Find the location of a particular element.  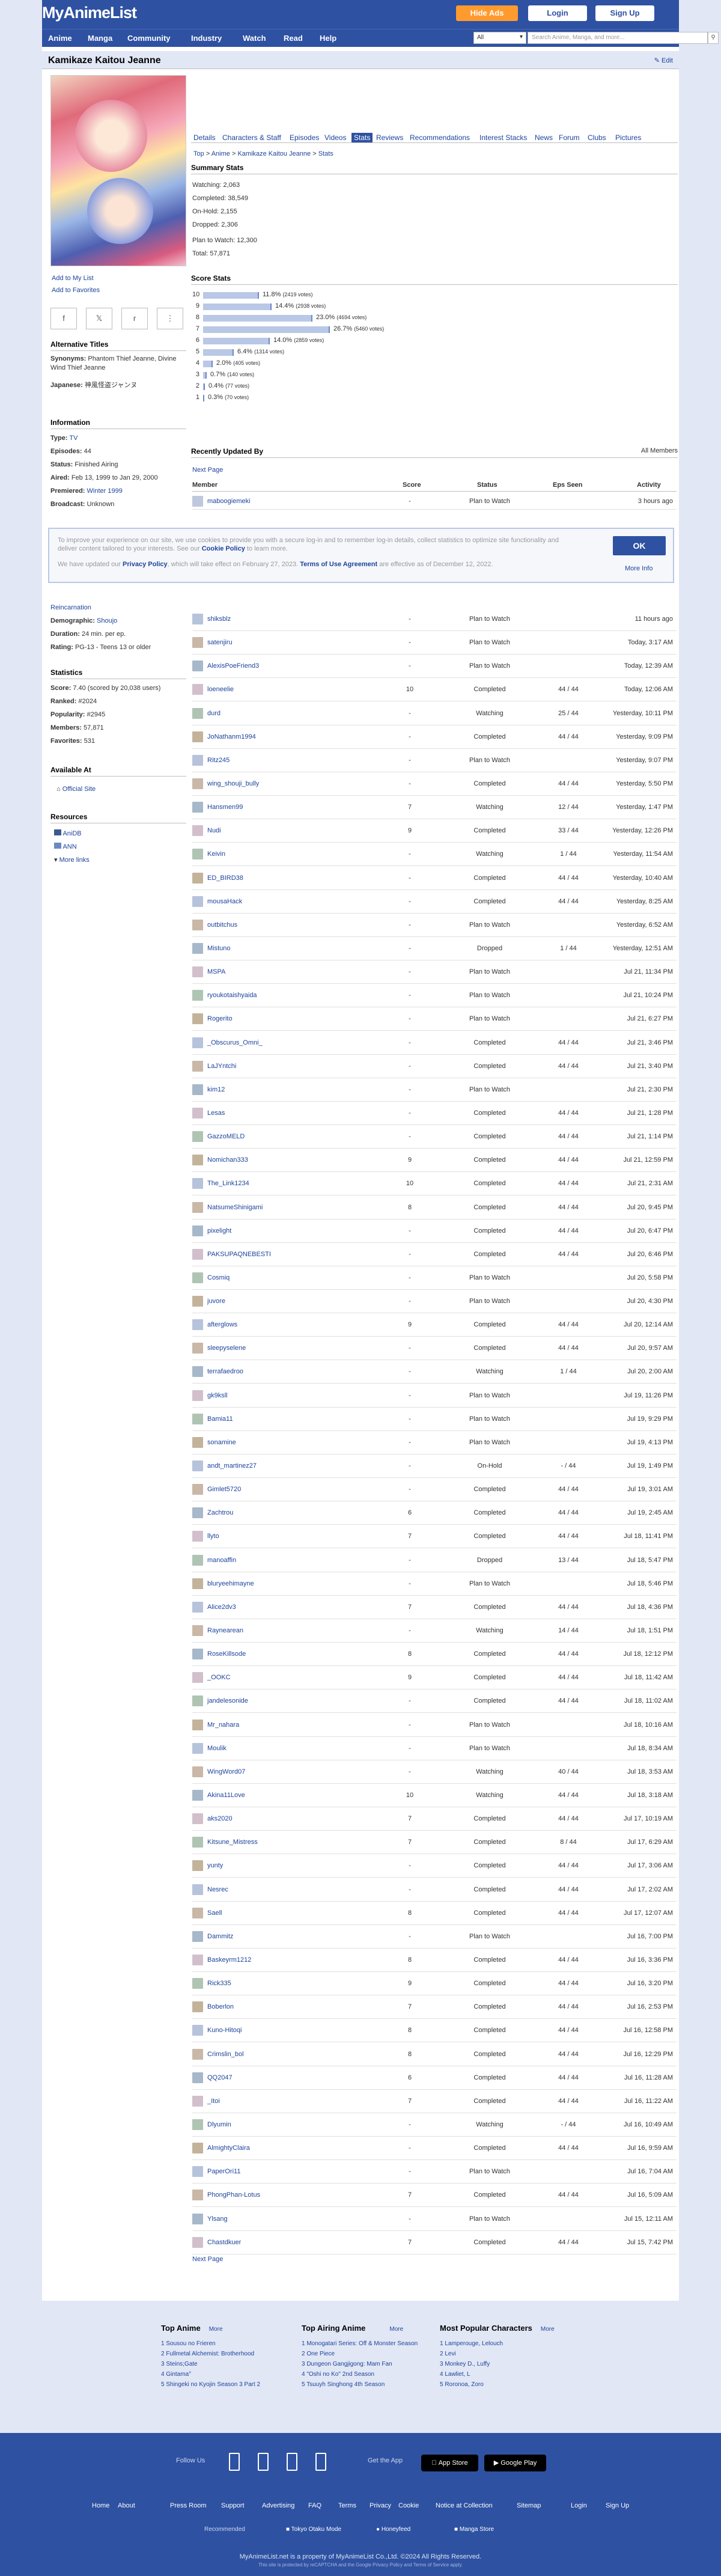

share-reddit-icon: r is located at coordinates (134, 318).